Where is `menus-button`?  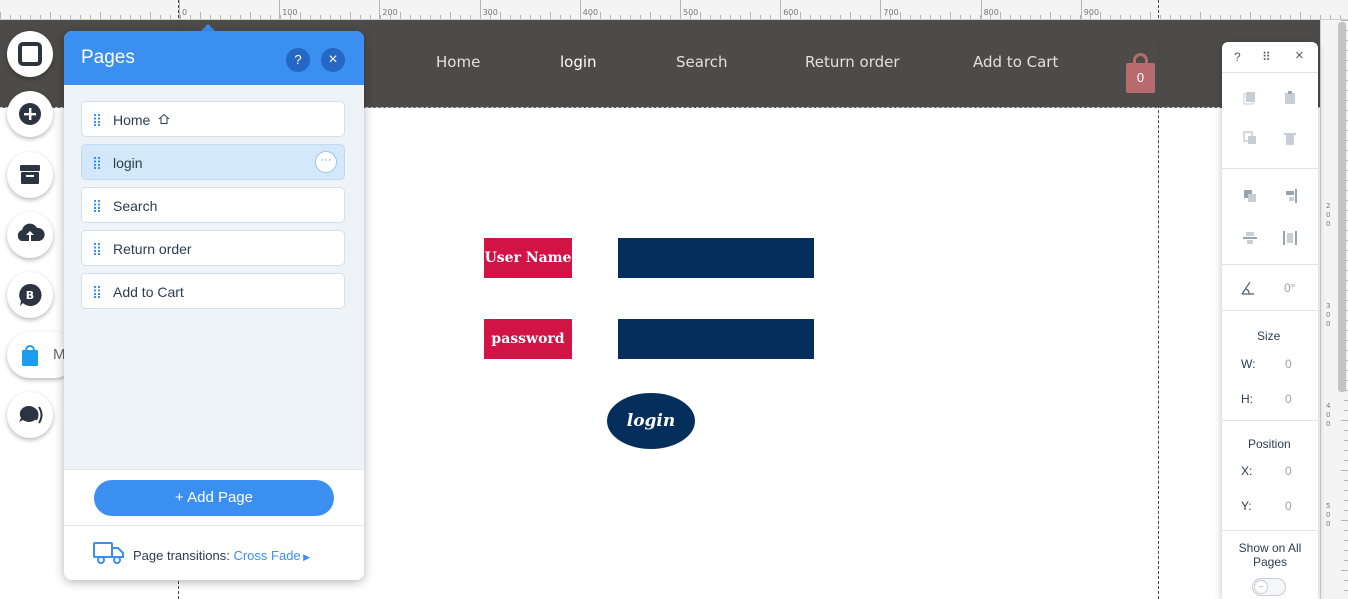 menus-button is located at coordinates (30, 54).